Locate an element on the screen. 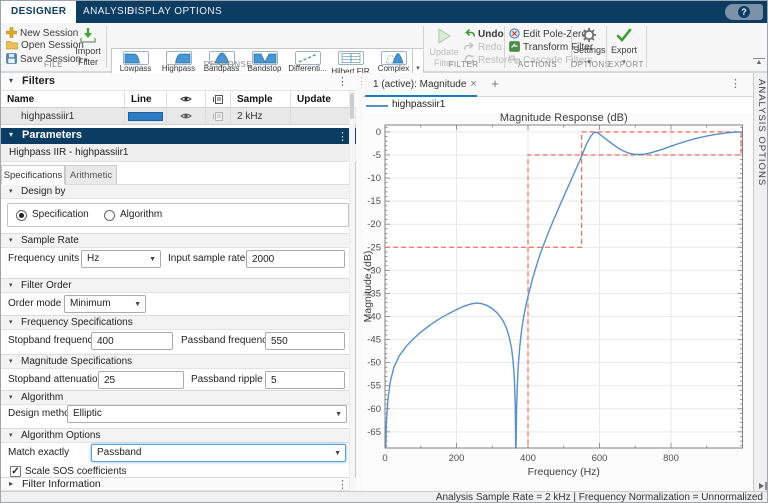 This screenshot has height=503, width=768. help-icon: ? is located at coordinates (744, 12).